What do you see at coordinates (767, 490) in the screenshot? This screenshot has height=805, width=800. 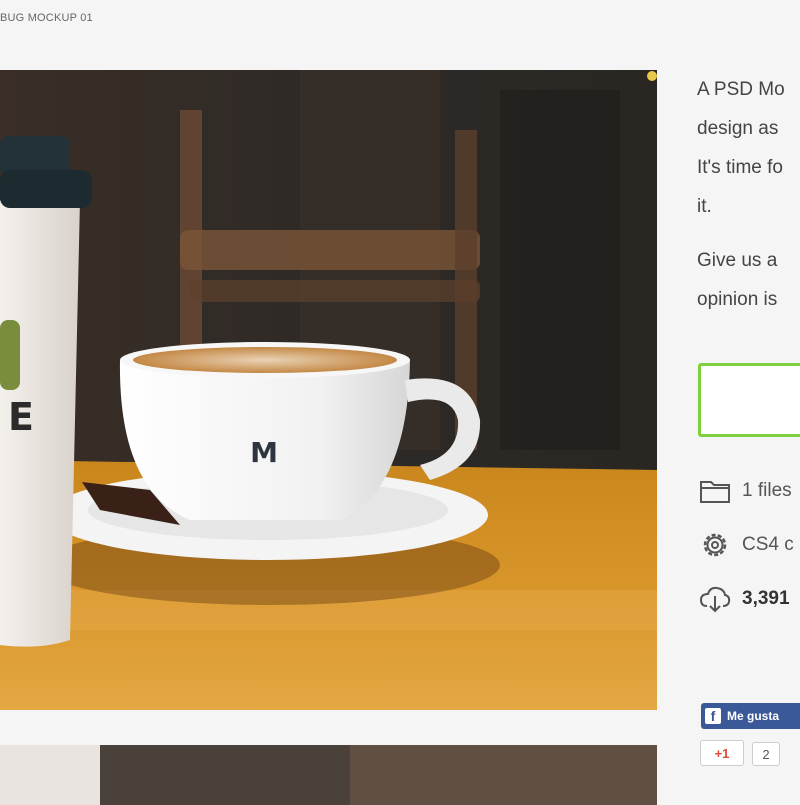 I see `file-count-text: 1 files` at bounding box center [767, 490].